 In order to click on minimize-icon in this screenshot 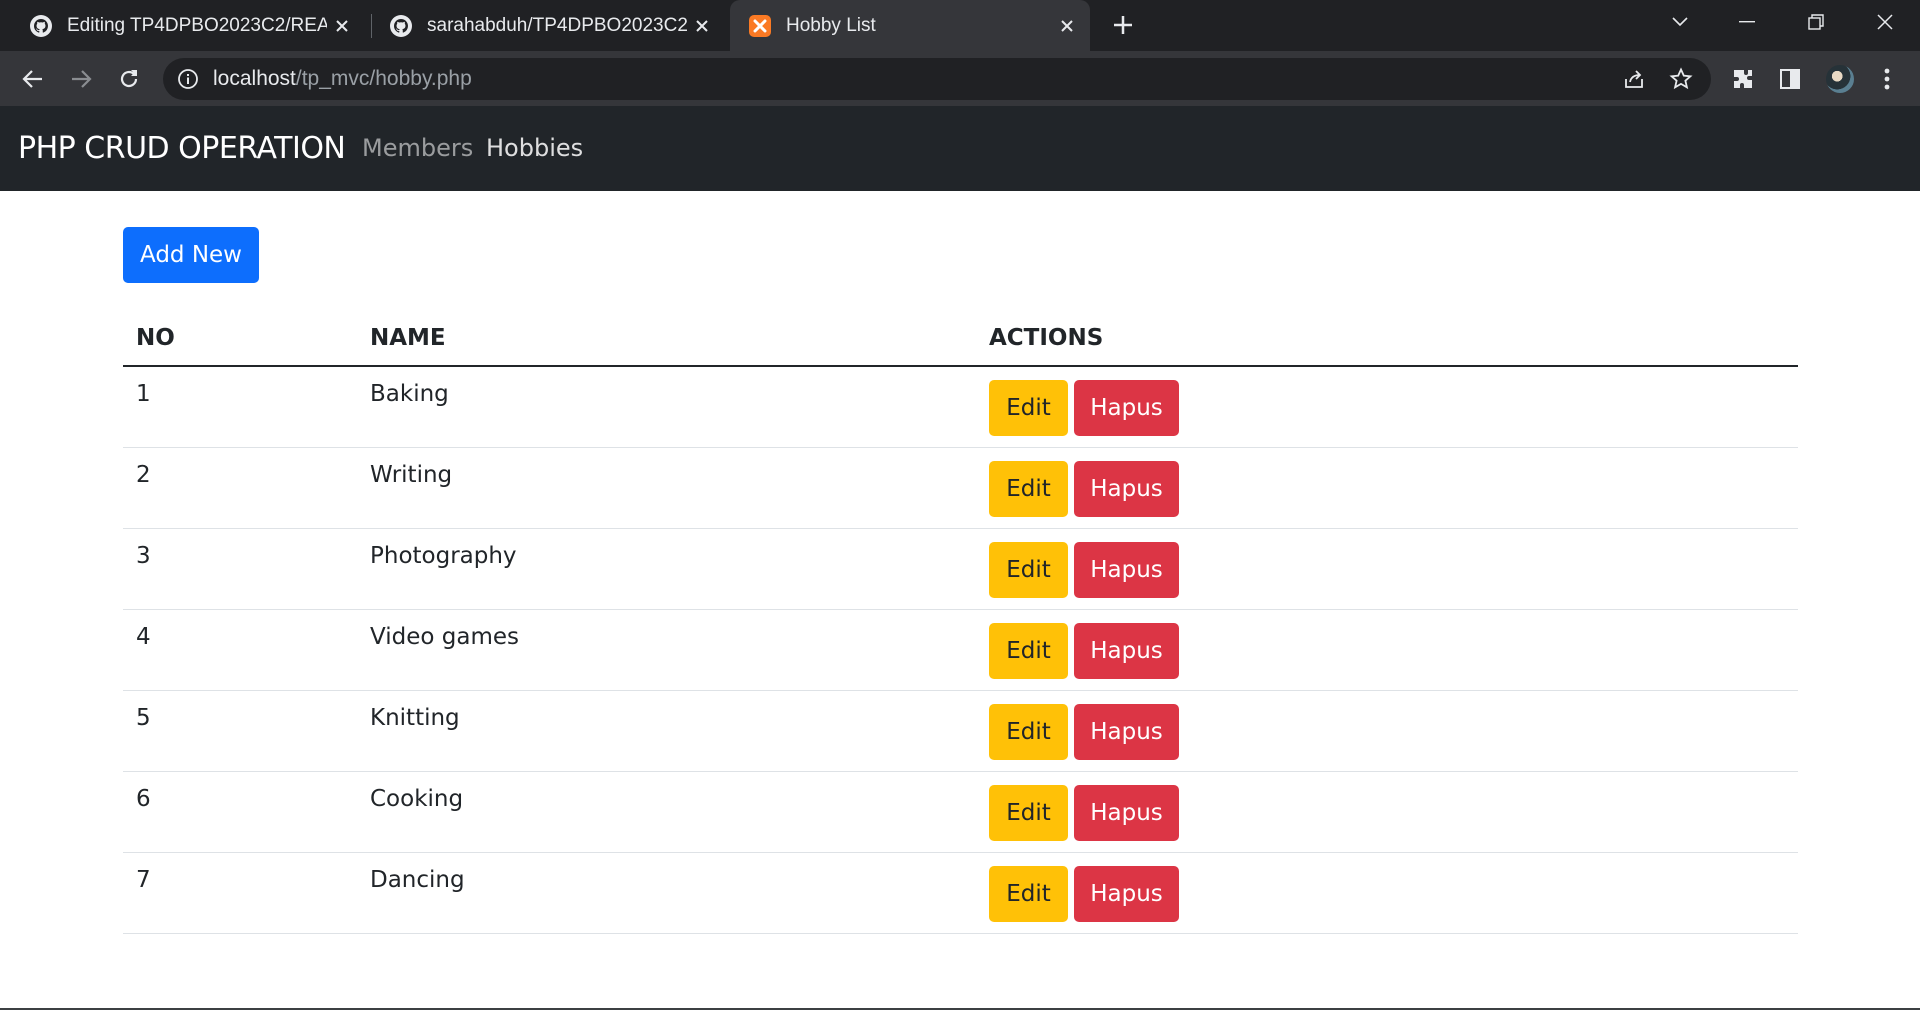, I will do `click(1747, 22)`.